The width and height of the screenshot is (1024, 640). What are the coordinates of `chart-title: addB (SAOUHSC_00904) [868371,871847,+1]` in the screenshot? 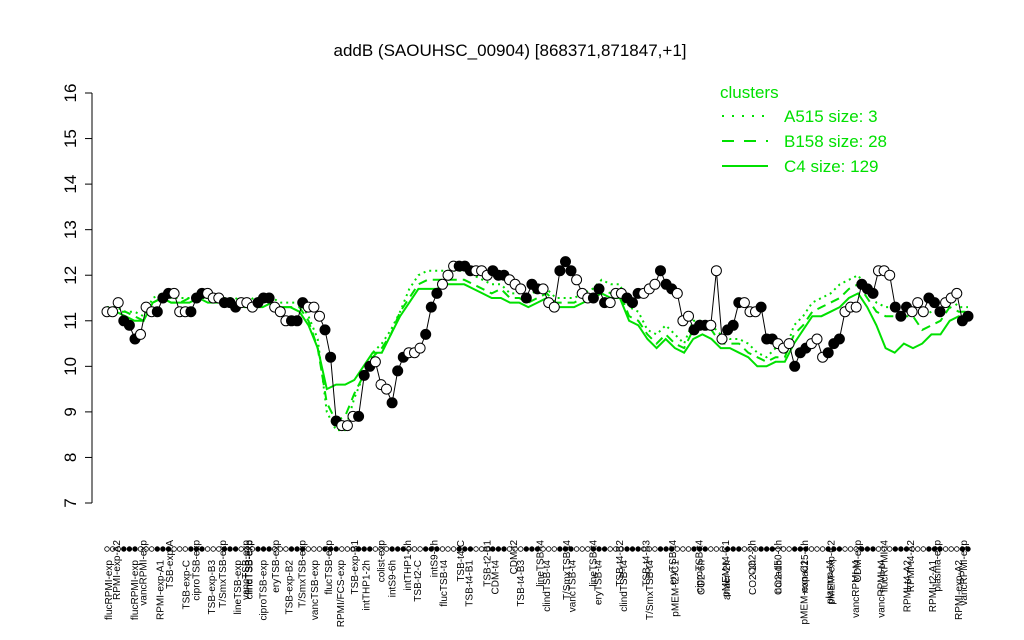 It's located at (510, 50).